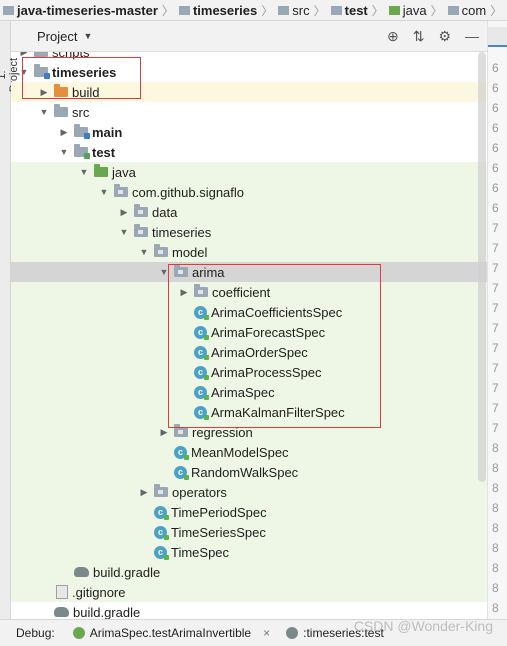 The width and height of the screenshot is (507, 646). Describe the element at coordinates (41, 54) in the screenshot. I see `folder-icon` at that location.